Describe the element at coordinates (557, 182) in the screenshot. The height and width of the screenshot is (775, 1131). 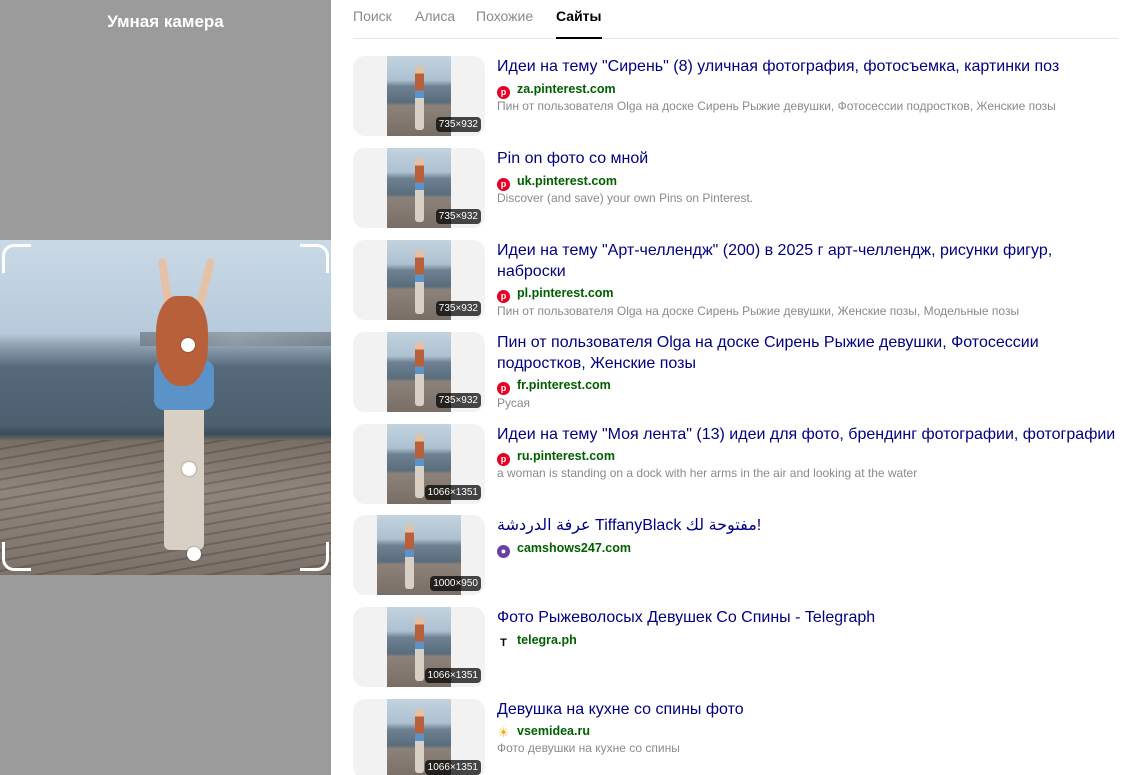
I see `result-site-link: p uk.pinterest.com` at that location.